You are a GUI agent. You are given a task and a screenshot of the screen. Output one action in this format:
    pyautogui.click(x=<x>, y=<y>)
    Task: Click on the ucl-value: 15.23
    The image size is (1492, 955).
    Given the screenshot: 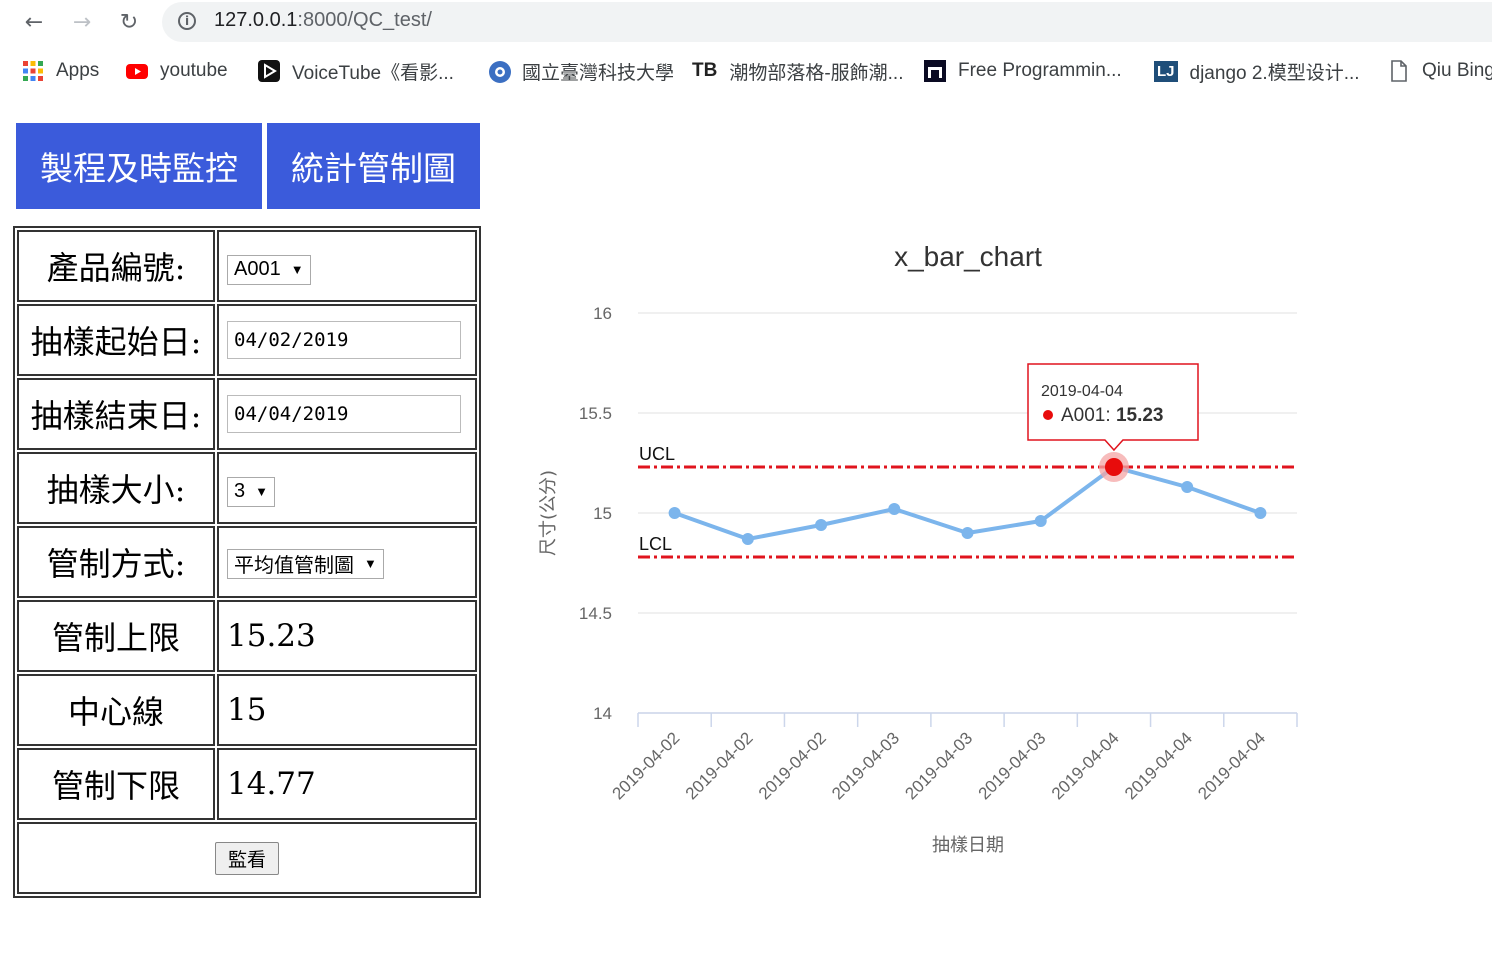 What is the action you would take?
    pyautogui.click(x=347, y=636)
    